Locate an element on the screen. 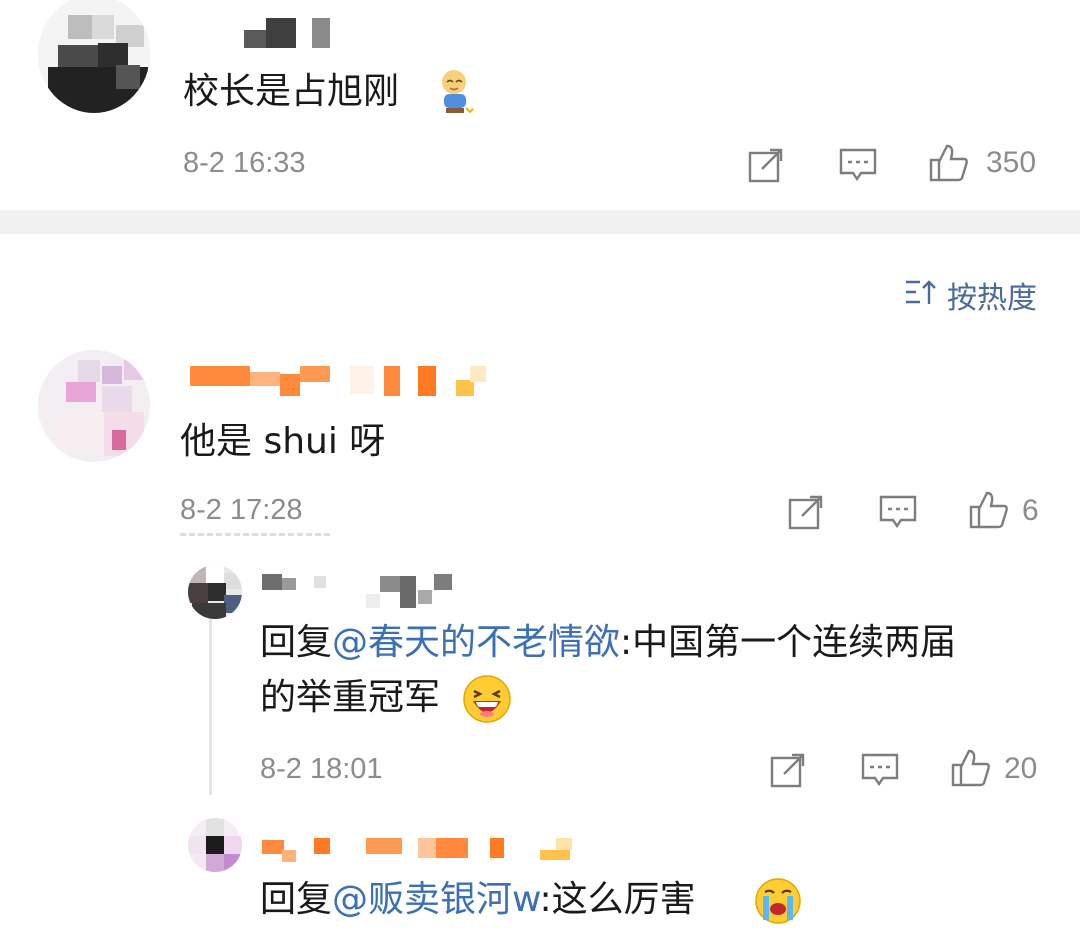  reply-time: 8-2 18:01 is located at coordinates (321, 769).